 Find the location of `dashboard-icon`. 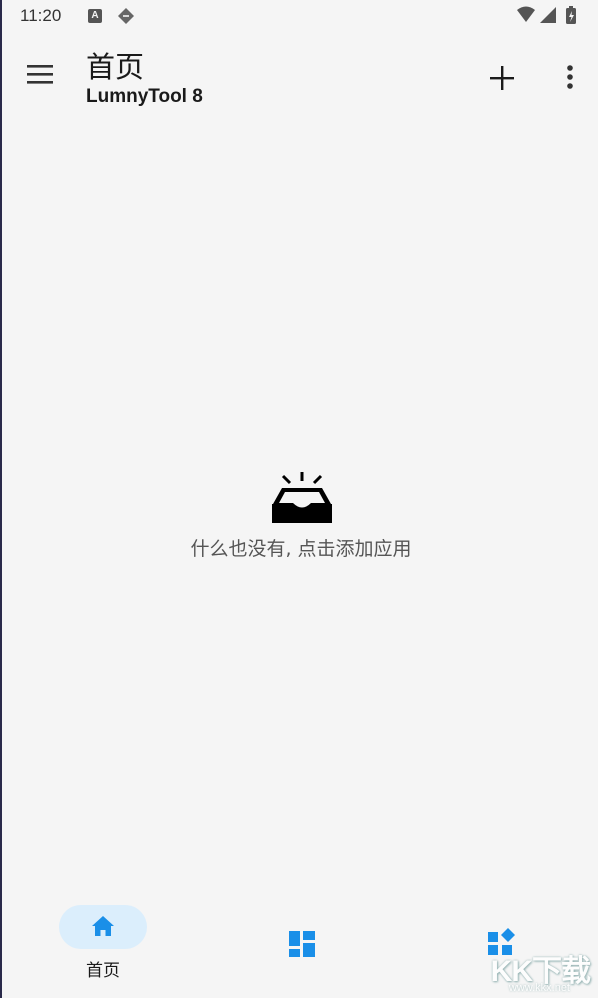

dashboard-icon is located at coordinates (302, 944).